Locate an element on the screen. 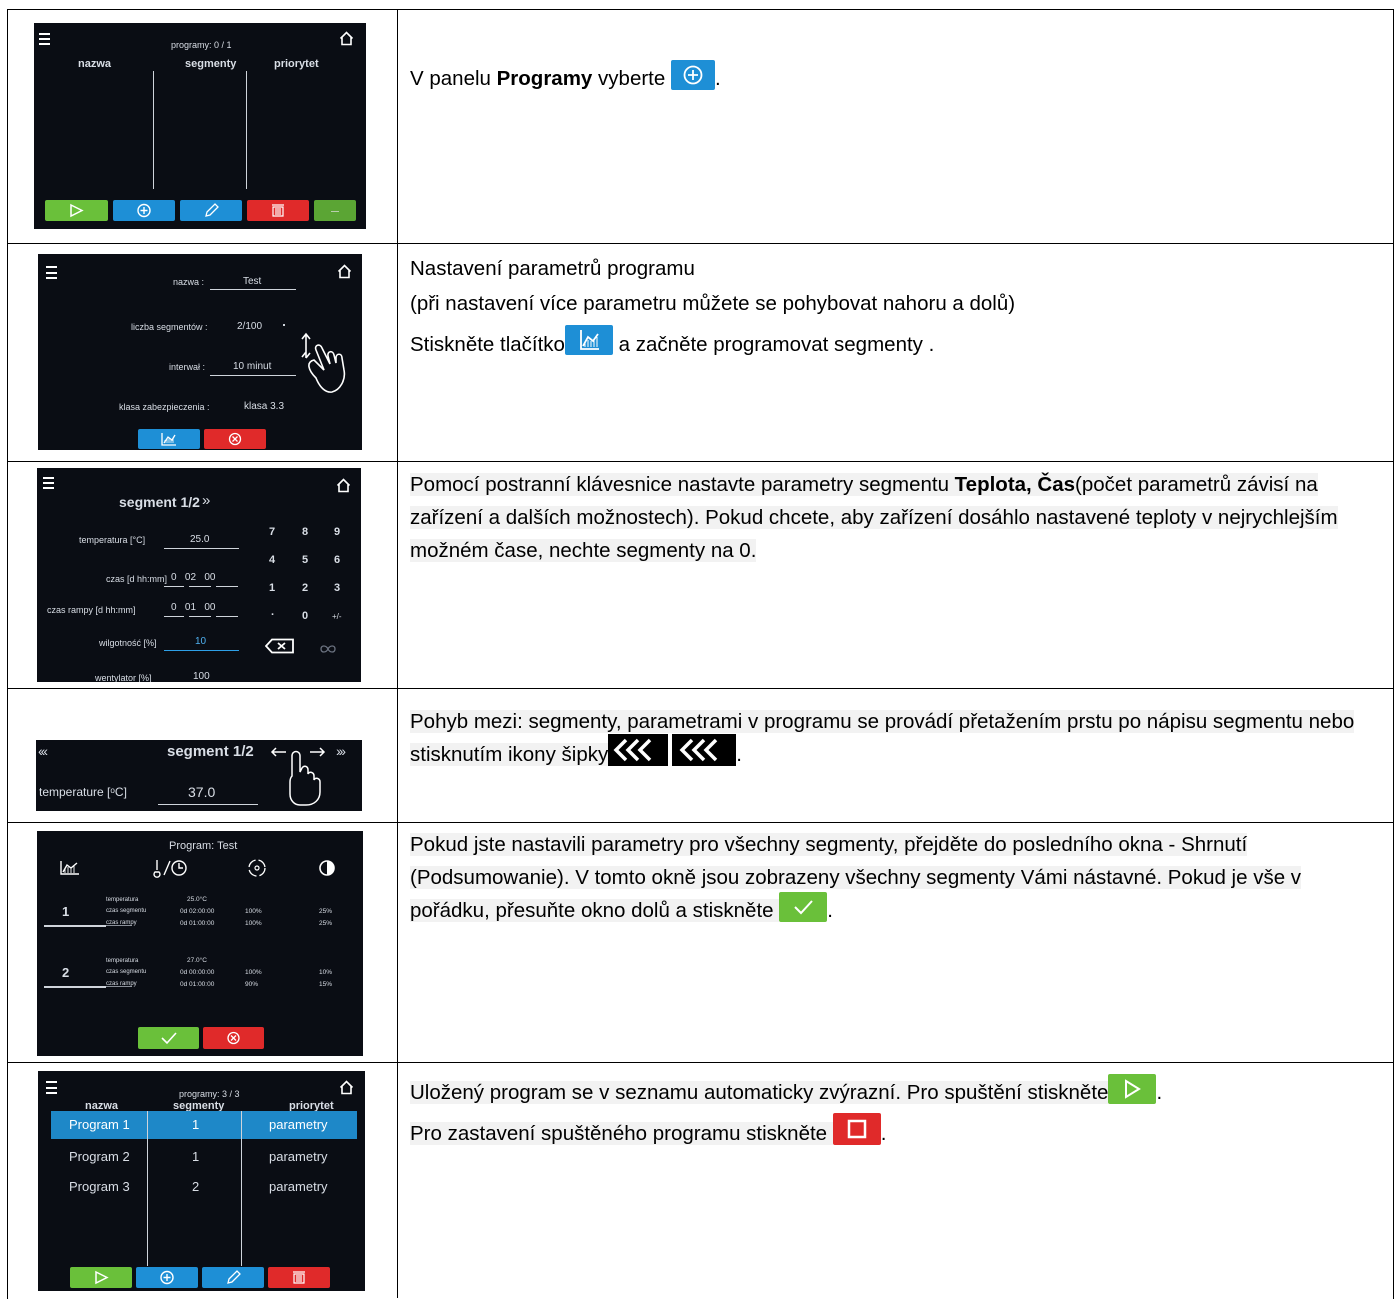 The image size is (1394, 1299). text-bold: Programy is located at coordinates (544, 78).